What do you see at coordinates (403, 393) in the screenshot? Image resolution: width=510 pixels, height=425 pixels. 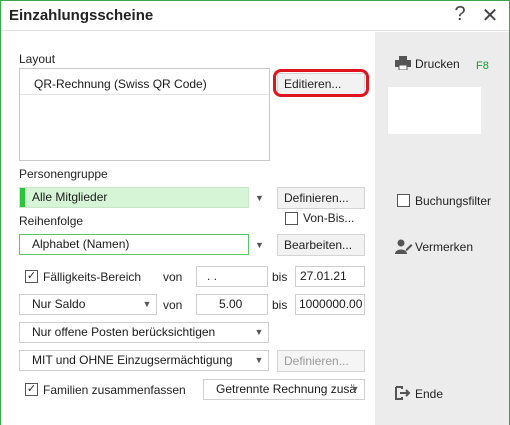 I see `exit-icon` at bounding box center [403, 393].